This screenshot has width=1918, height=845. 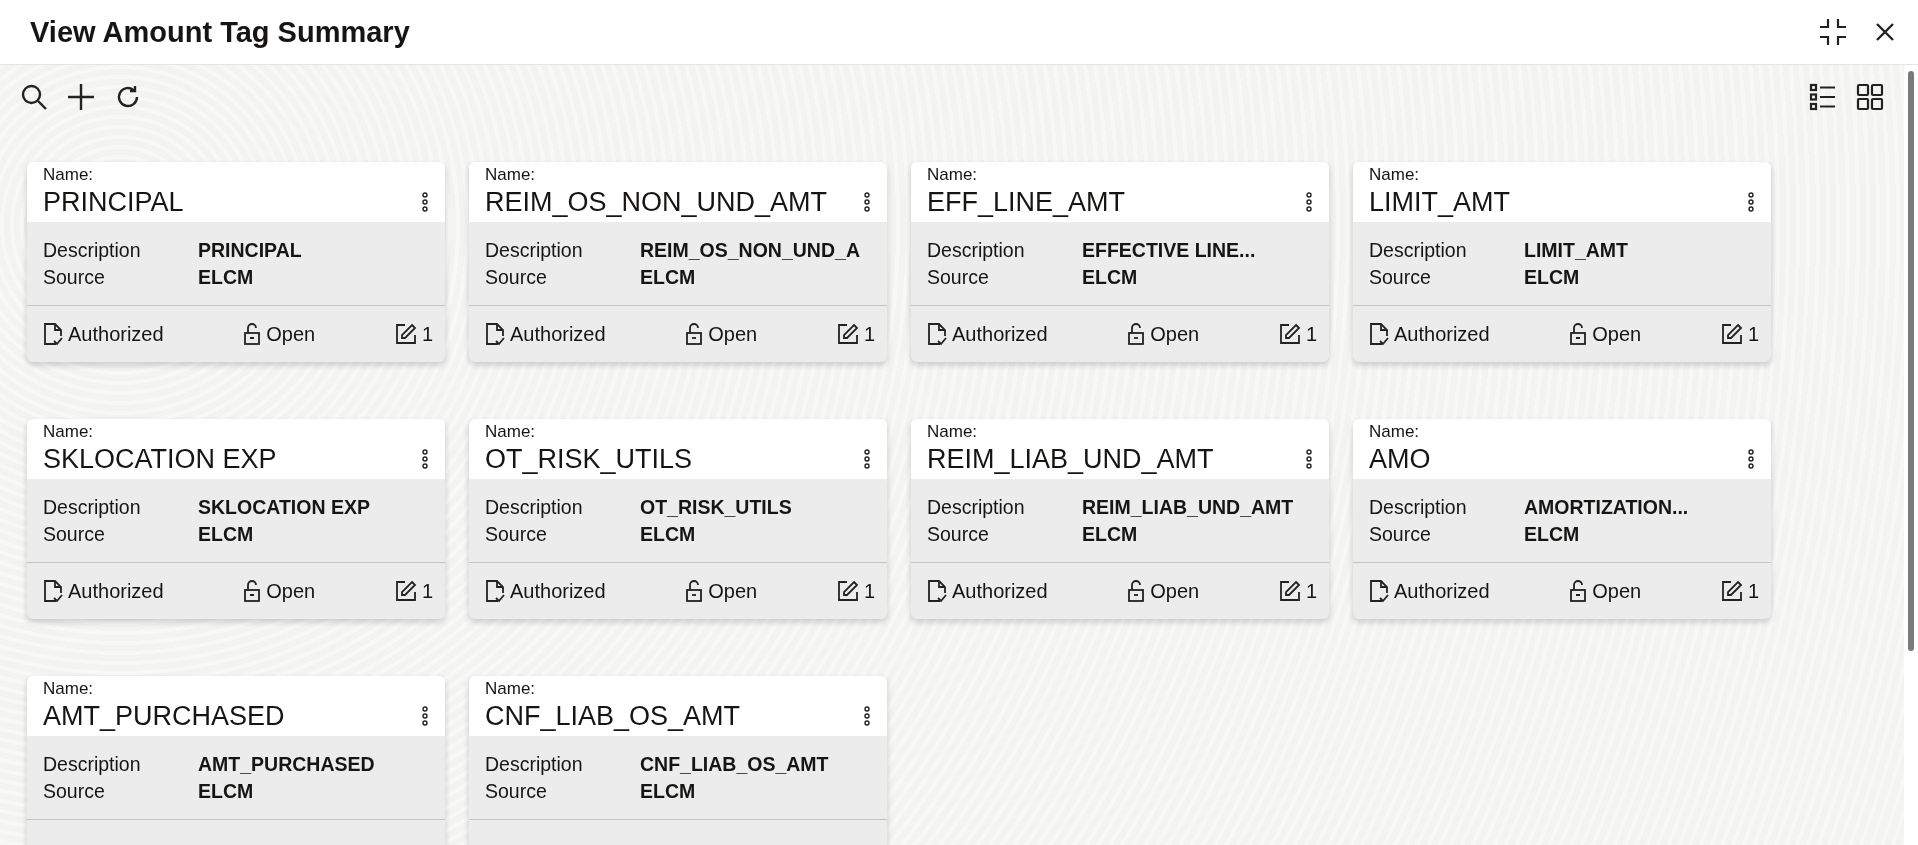 I want to click on tag-card: Name: AMO Description AMORTIZATION... Source ELCM Authorized Open 1, so click(x=1562, y=519).